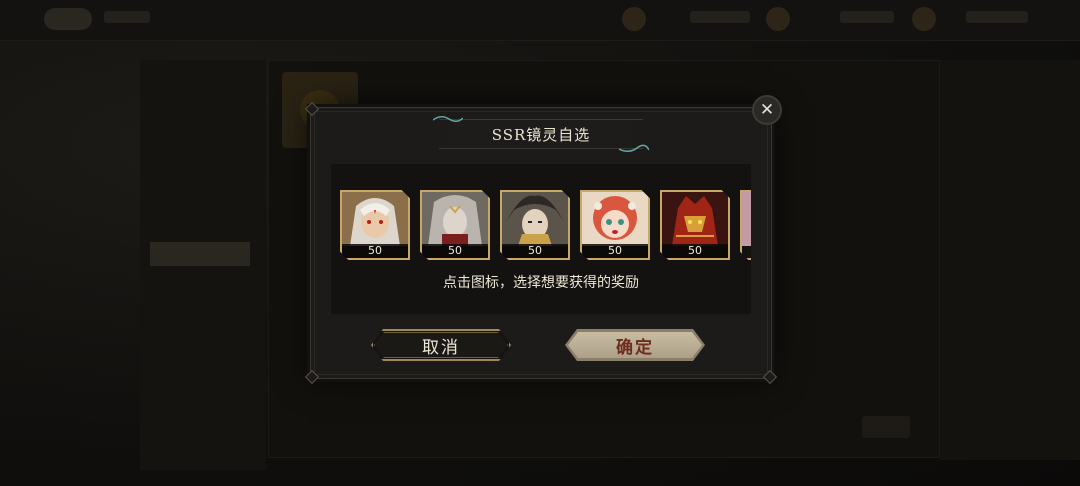 The image size is (1080, 486). I want to click on reward-panel: 50 50 50 50 50 点击图标，选择想要获得的奖励, so click(541, 239).